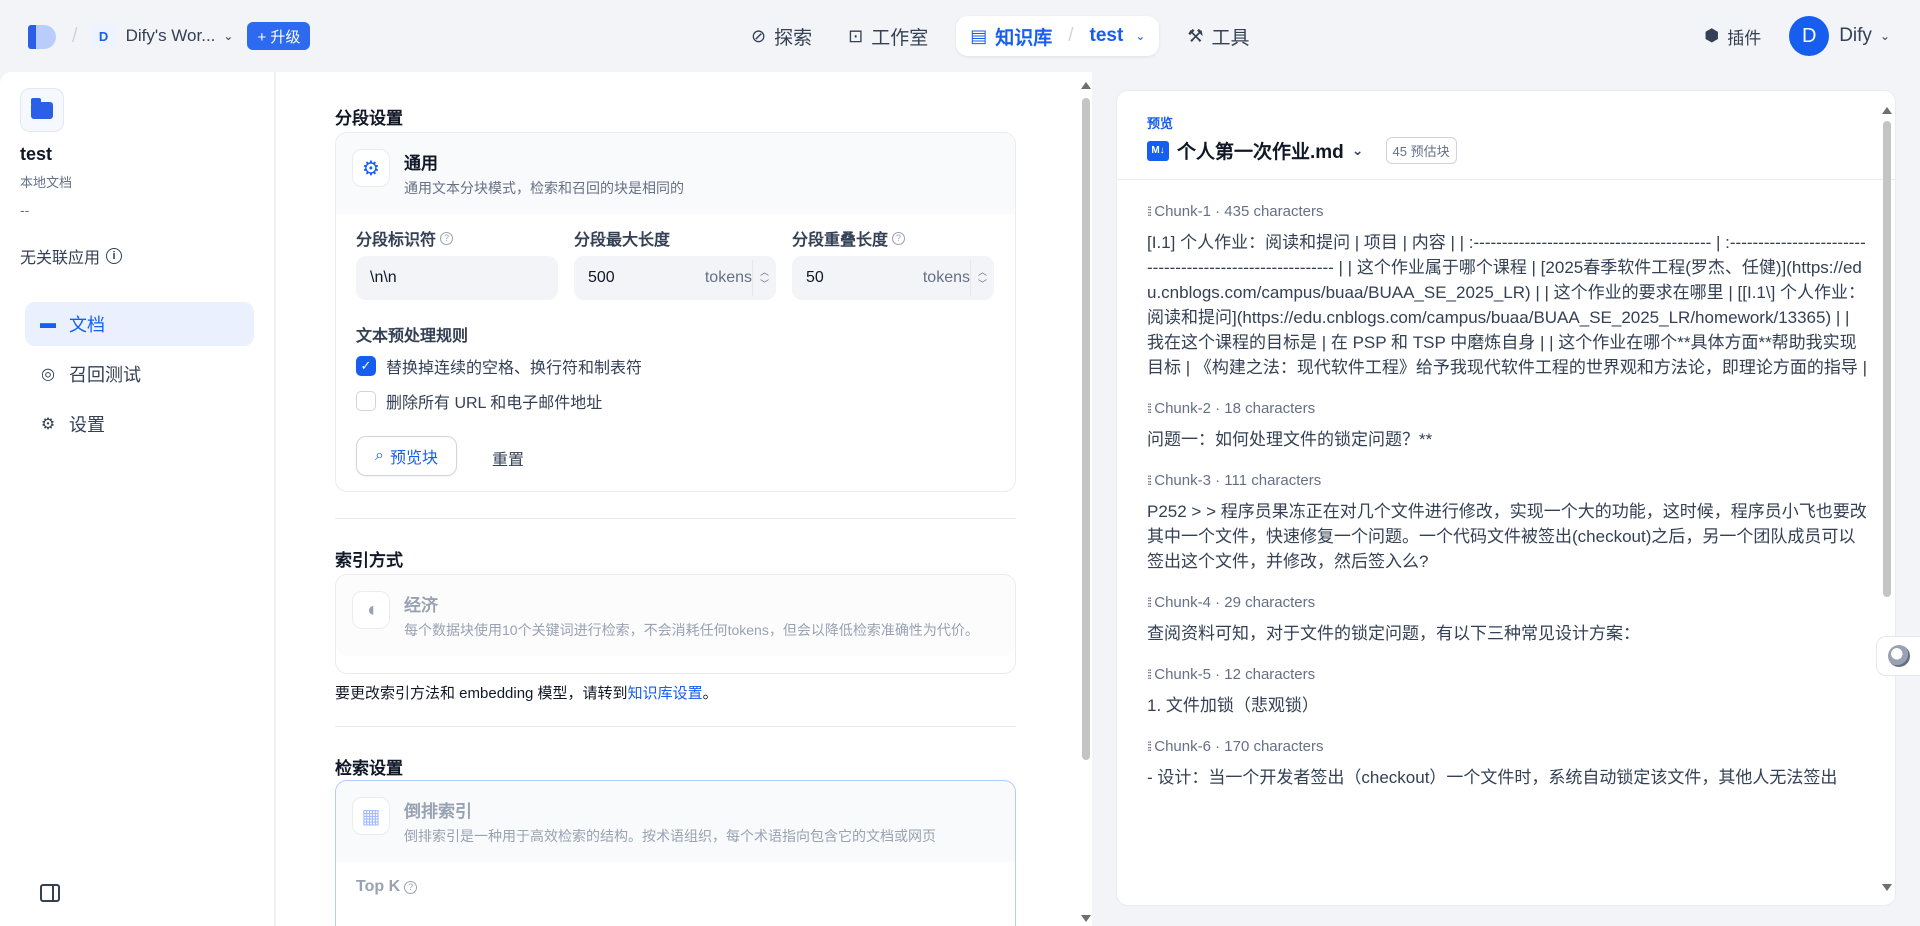  What do you see at coordinates (675, 278) in the screenshot?
I see `max-length-input: 500 tokens ︿ ﹀` at bounding box center [675, 278].